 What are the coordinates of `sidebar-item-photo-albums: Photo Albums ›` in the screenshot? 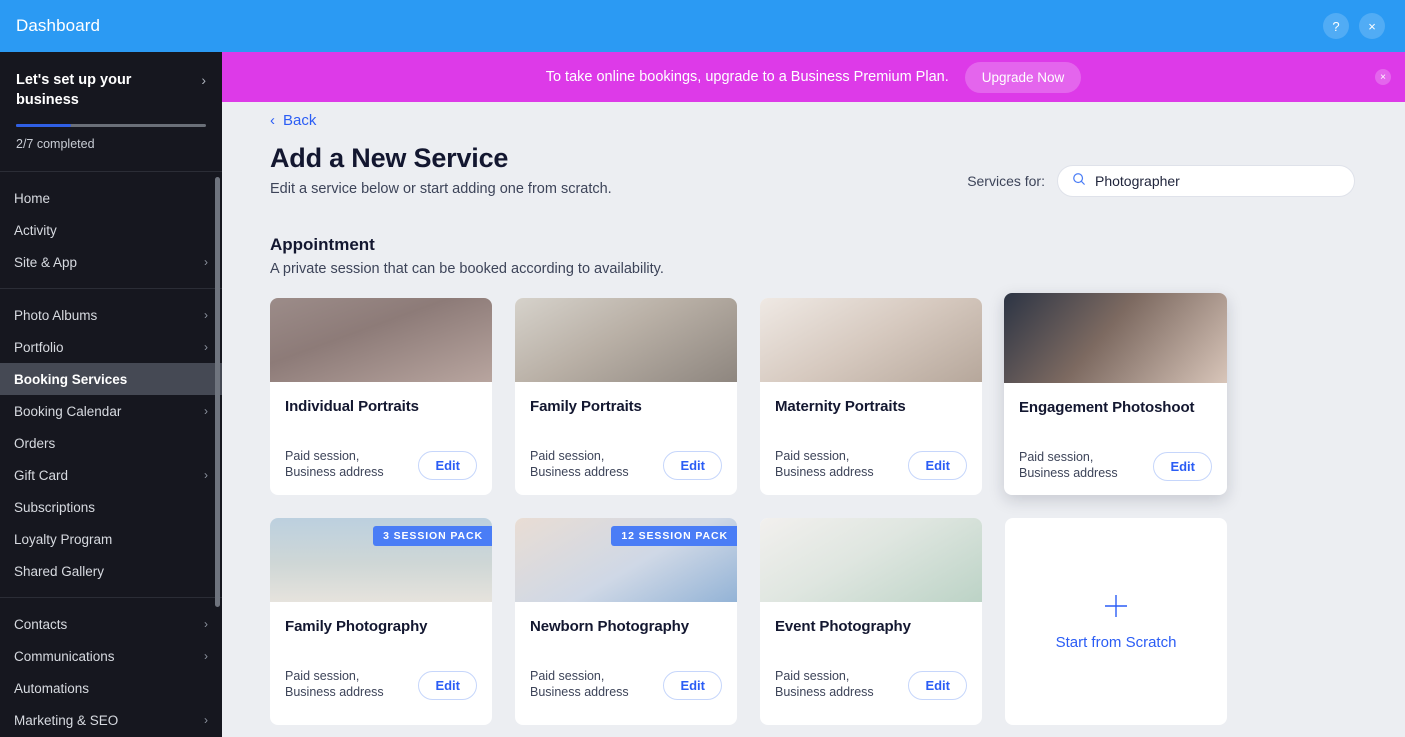 It's located at (111, 315).